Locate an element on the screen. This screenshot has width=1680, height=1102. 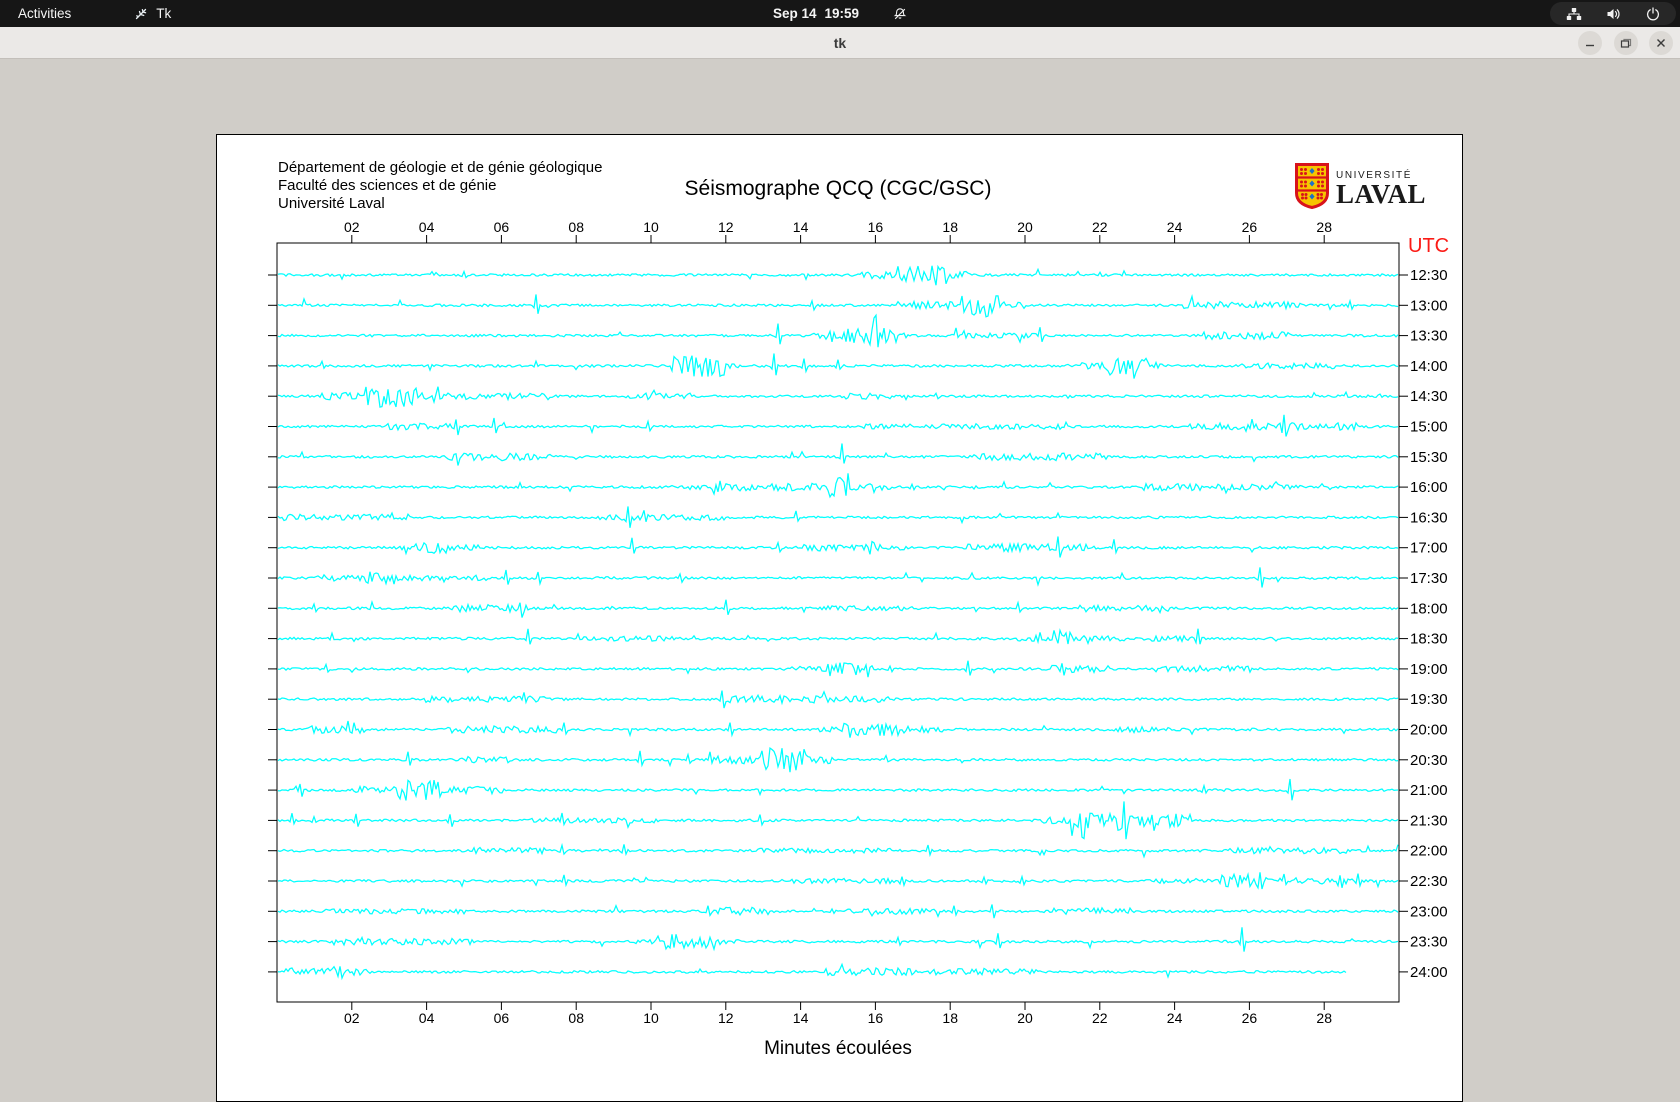
x-tick-label-top: 02 is located at coordinates (352, 227).